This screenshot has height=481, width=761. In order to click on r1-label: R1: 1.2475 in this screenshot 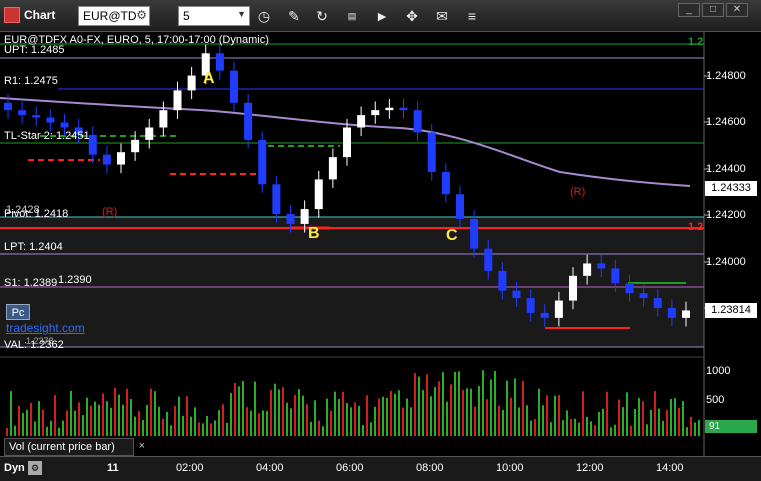, I will do `click(31, 81)`.